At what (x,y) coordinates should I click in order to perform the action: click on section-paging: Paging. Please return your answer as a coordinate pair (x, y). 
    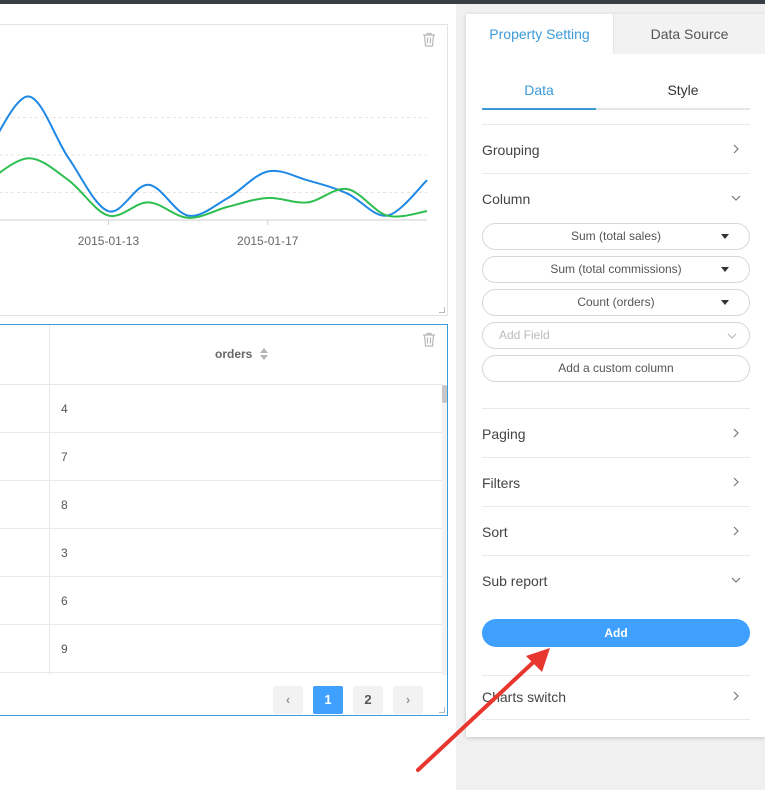
    Looking at the image, I should click on (616, 432).